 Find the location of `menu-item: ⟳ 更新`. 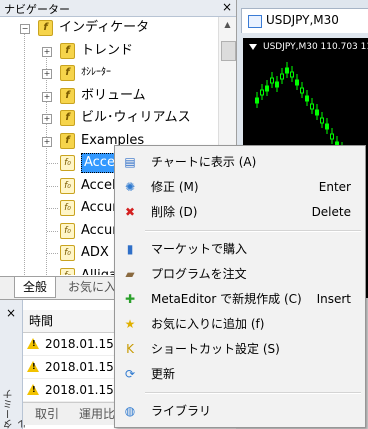

menu-item: ⟳ 更新 is located at coordinates (240, 374).